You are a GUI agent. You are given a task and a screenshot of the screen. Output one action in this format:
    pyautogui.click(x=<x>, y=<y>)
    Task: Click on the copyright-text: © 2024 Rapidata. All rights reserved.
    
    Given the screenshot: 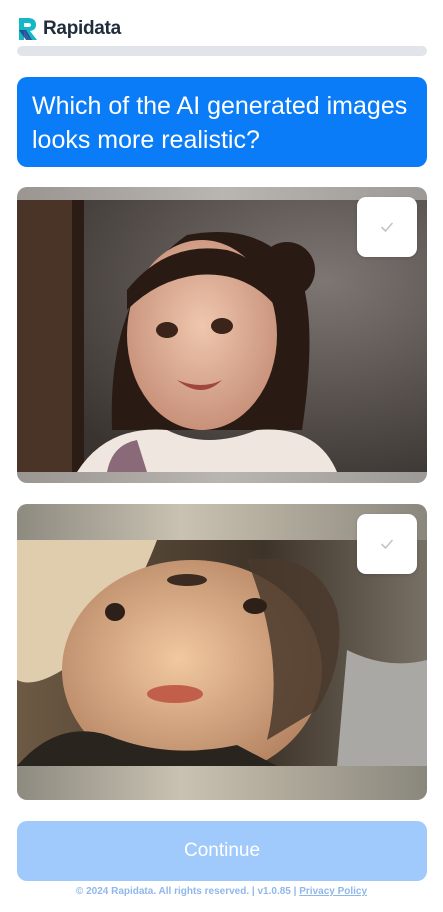 What is the action you would take?
    pyautogui.click(x=162, y=891)
    